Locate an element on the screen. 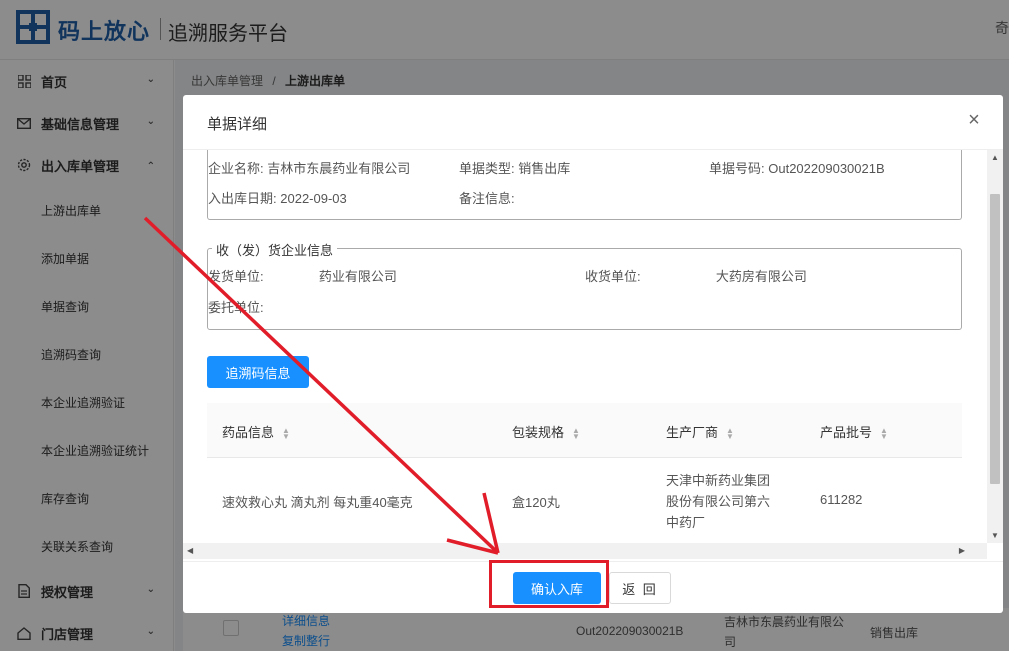 The height and width of the screenshot is (651, 1009). doc-type-field: 单据类型: 销售出库 is located at coordinates (514, 167).